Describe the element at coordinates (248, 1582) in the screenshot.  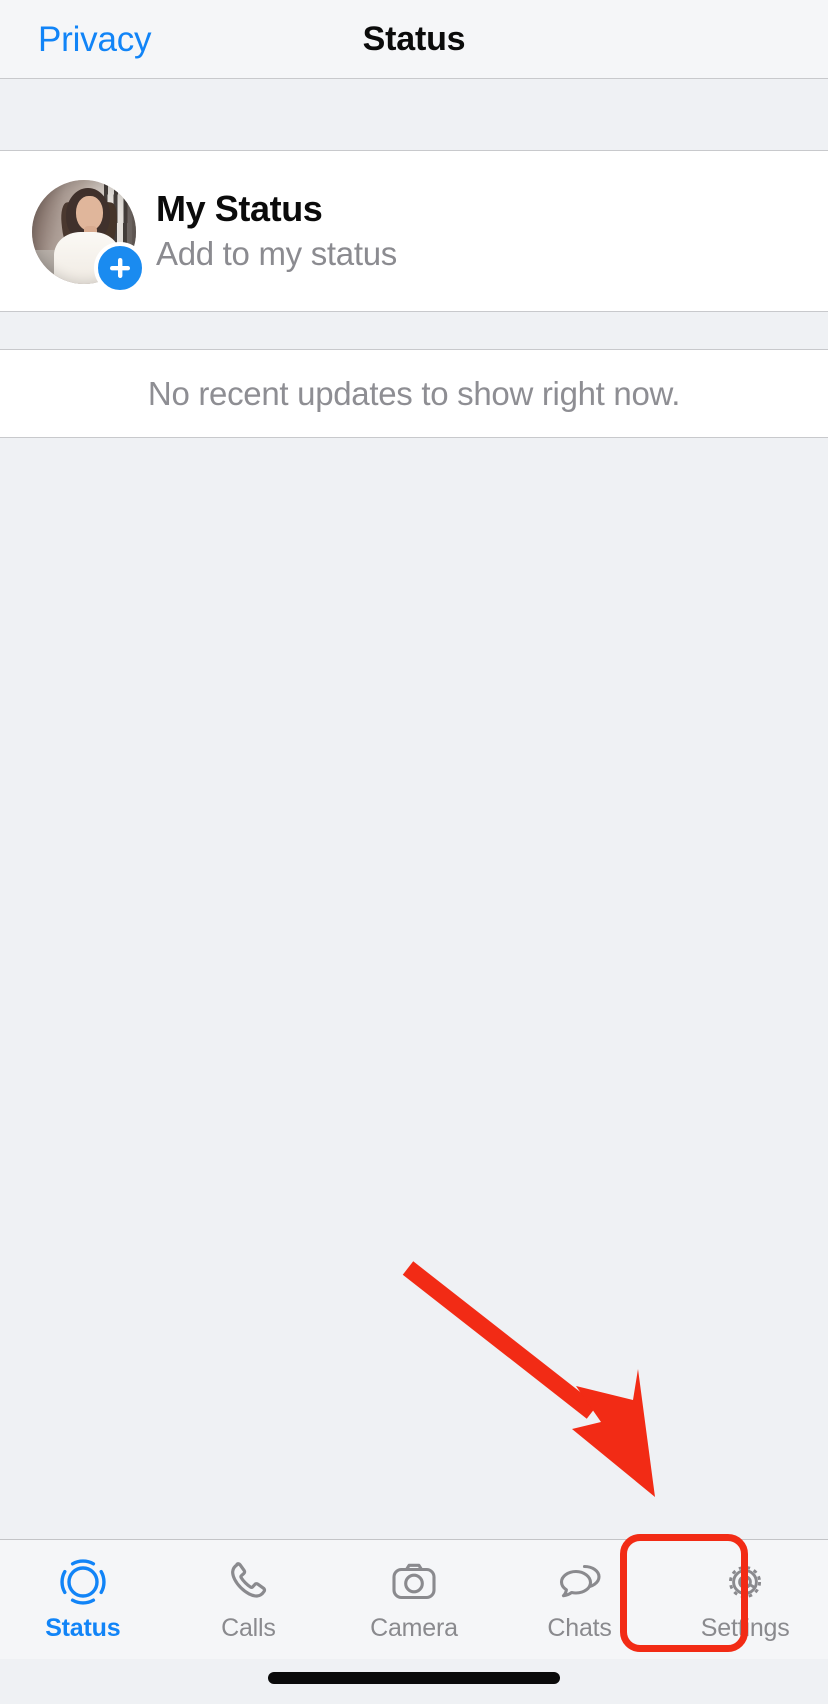
I see `phone-icon` at that location.